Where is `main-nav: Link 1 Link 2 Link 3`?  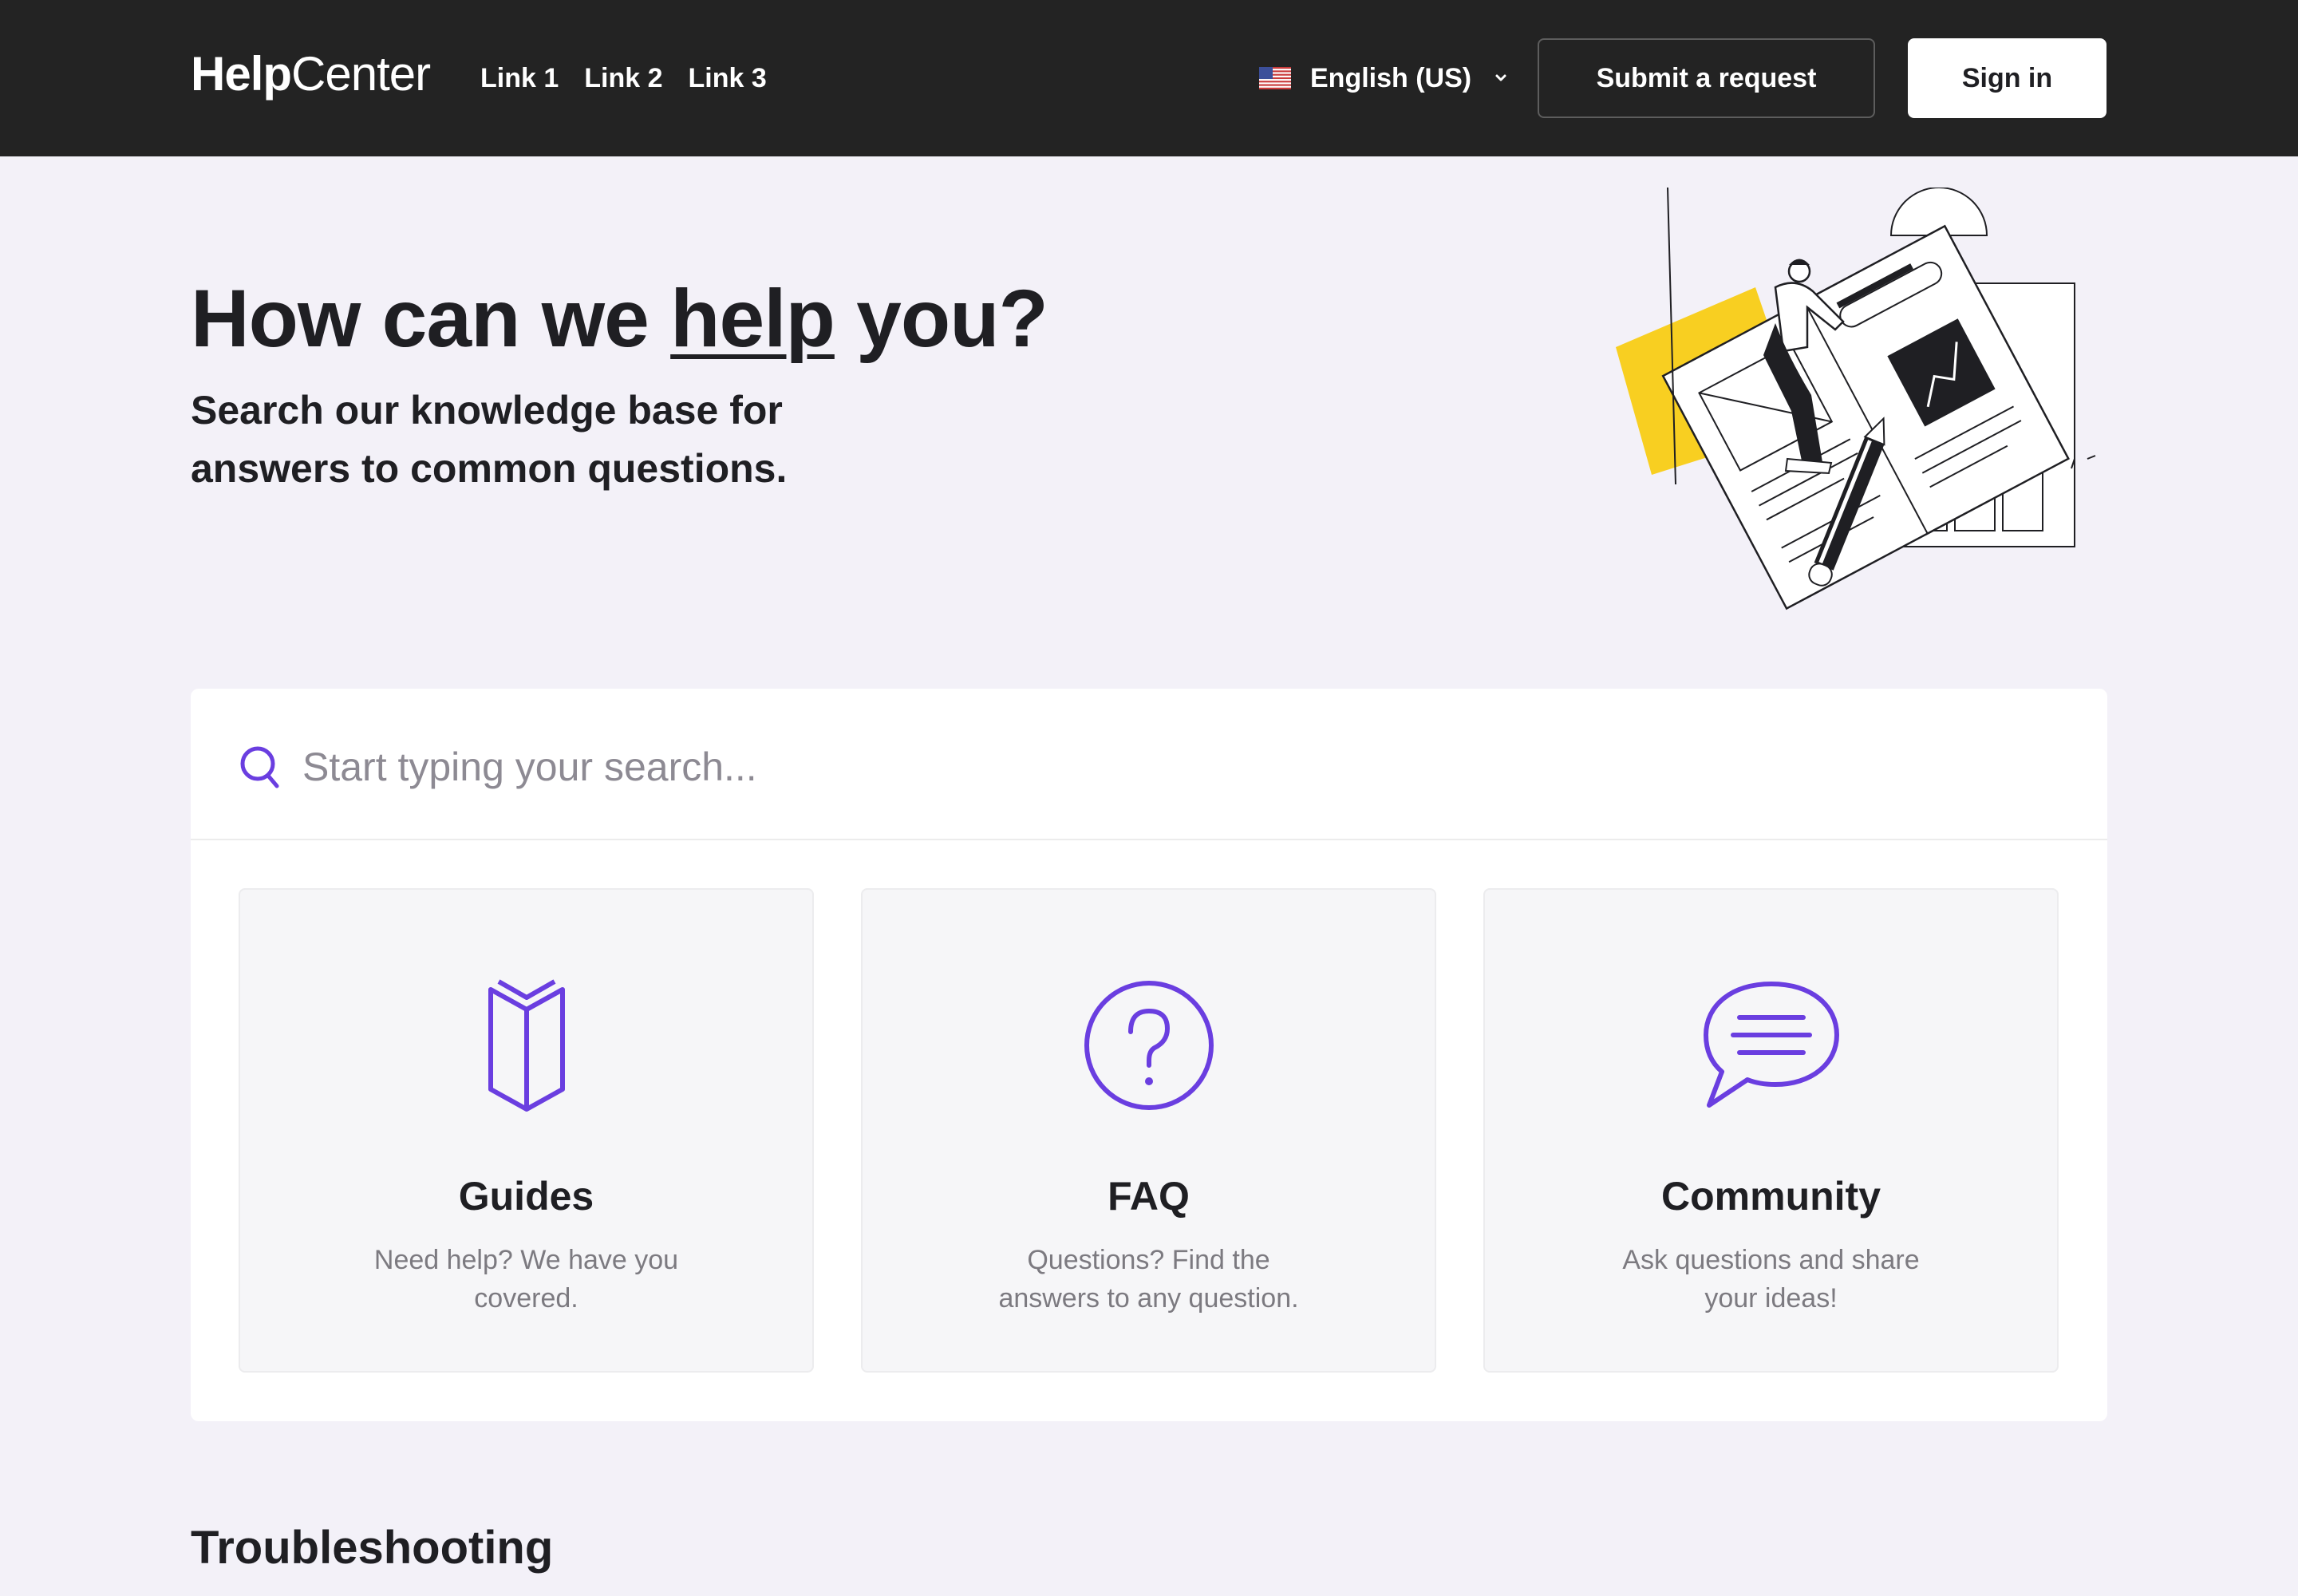 main-nav: Link 1 Link 2 Link 3 is located at coordinates (624, 78).